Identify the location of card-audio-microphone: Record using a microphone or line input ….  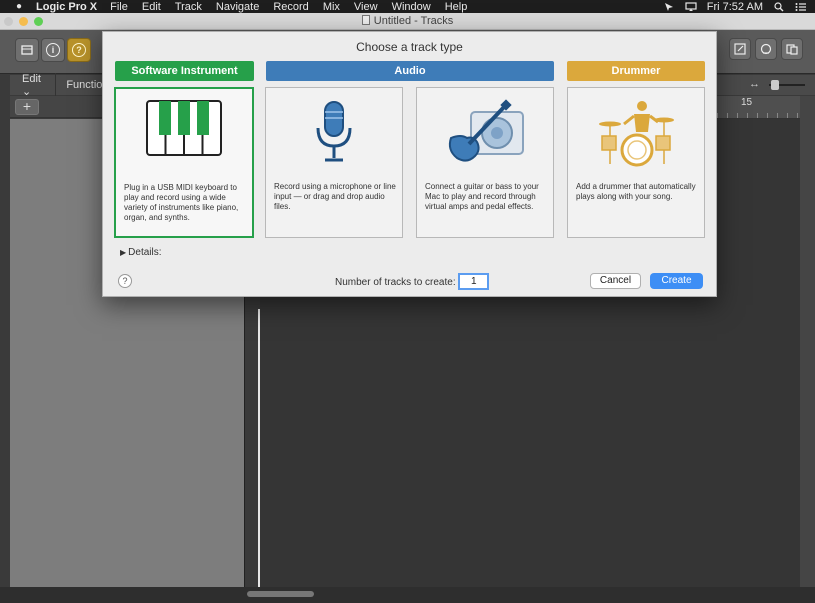
(334, 162).